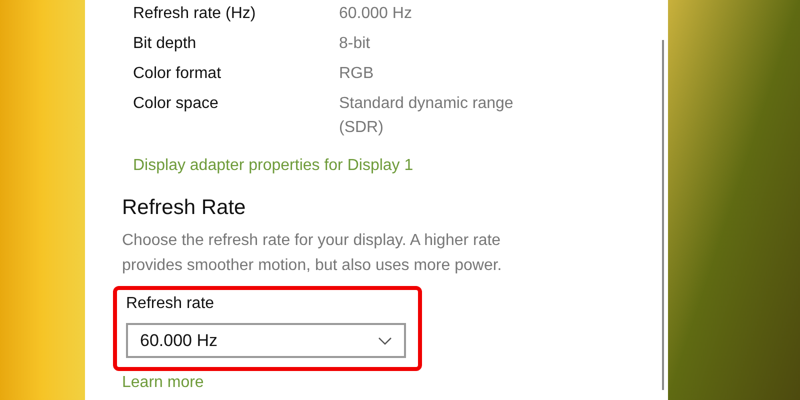 The height and width of the screenshot is (400, 800). I want to click on chevron-down-icon, so click(385, 340).